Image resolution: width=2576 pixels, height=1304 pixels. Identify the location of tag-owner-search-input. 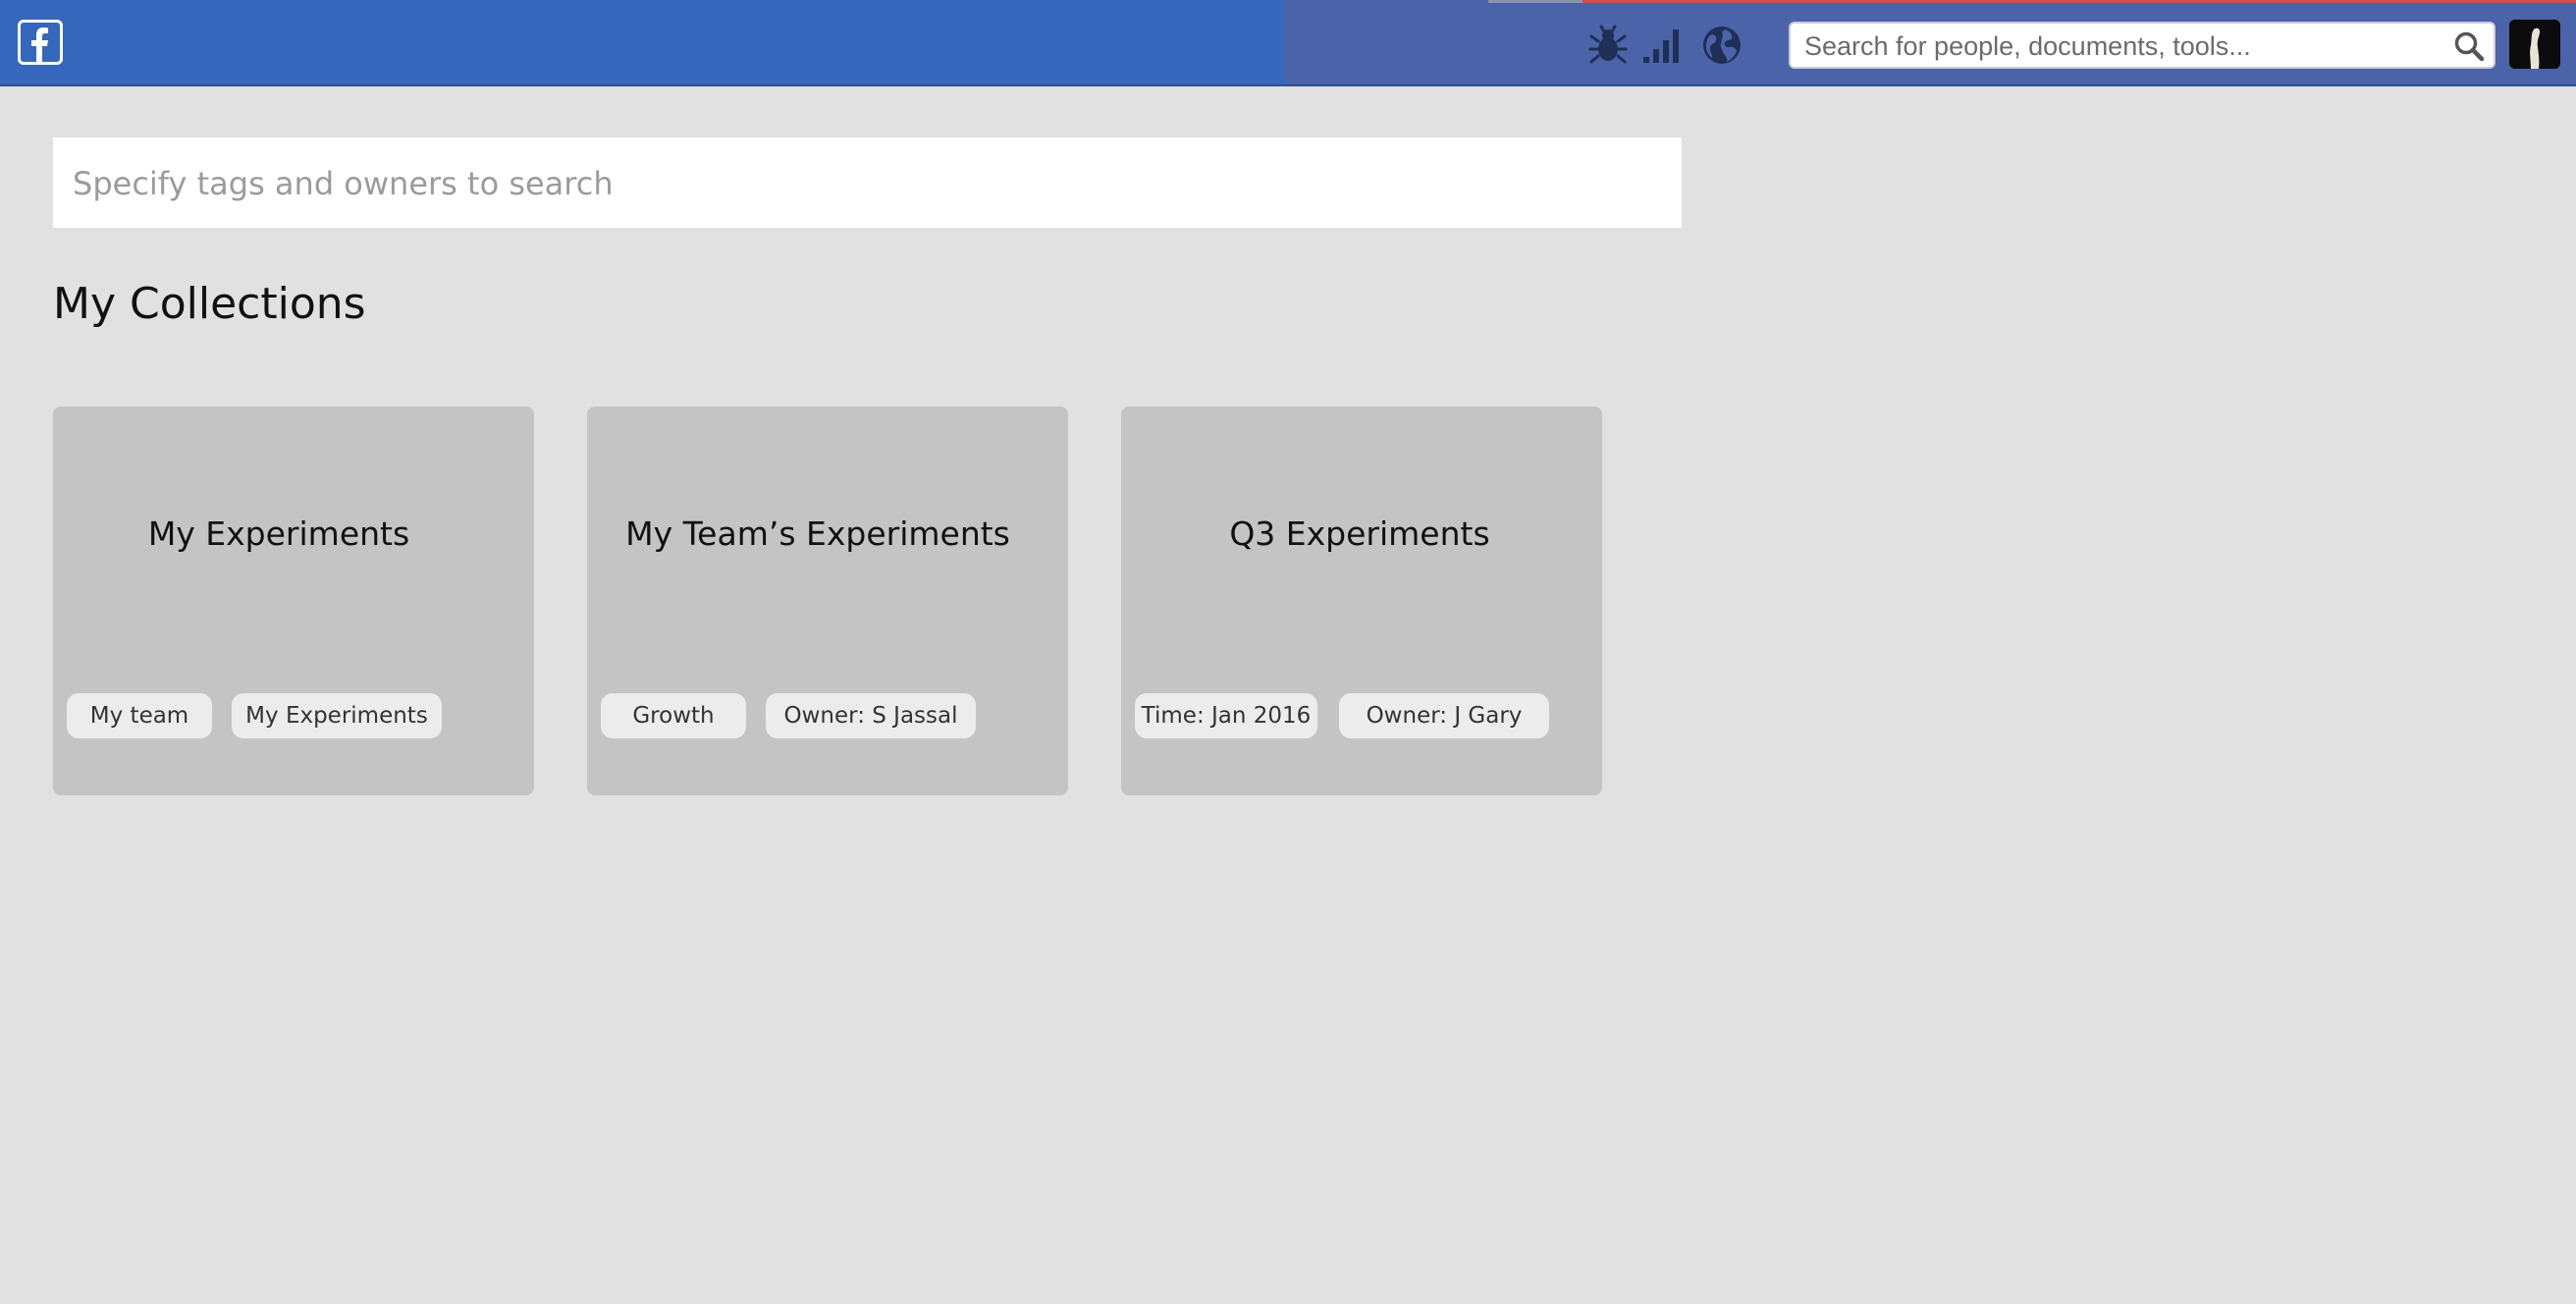
(858, 183).